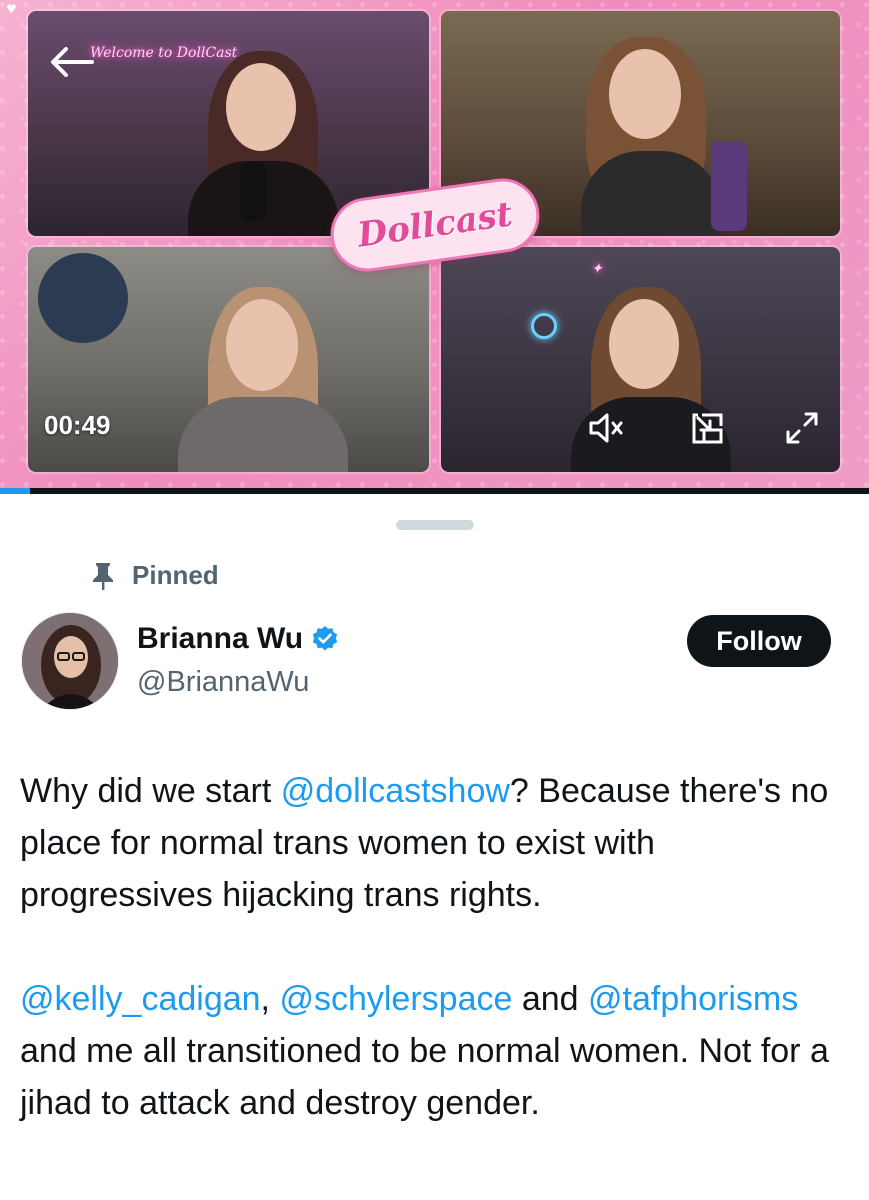 This screenshot has height=1200, width=869. I want to click on heart-icon: ♥, so click(11, 9).